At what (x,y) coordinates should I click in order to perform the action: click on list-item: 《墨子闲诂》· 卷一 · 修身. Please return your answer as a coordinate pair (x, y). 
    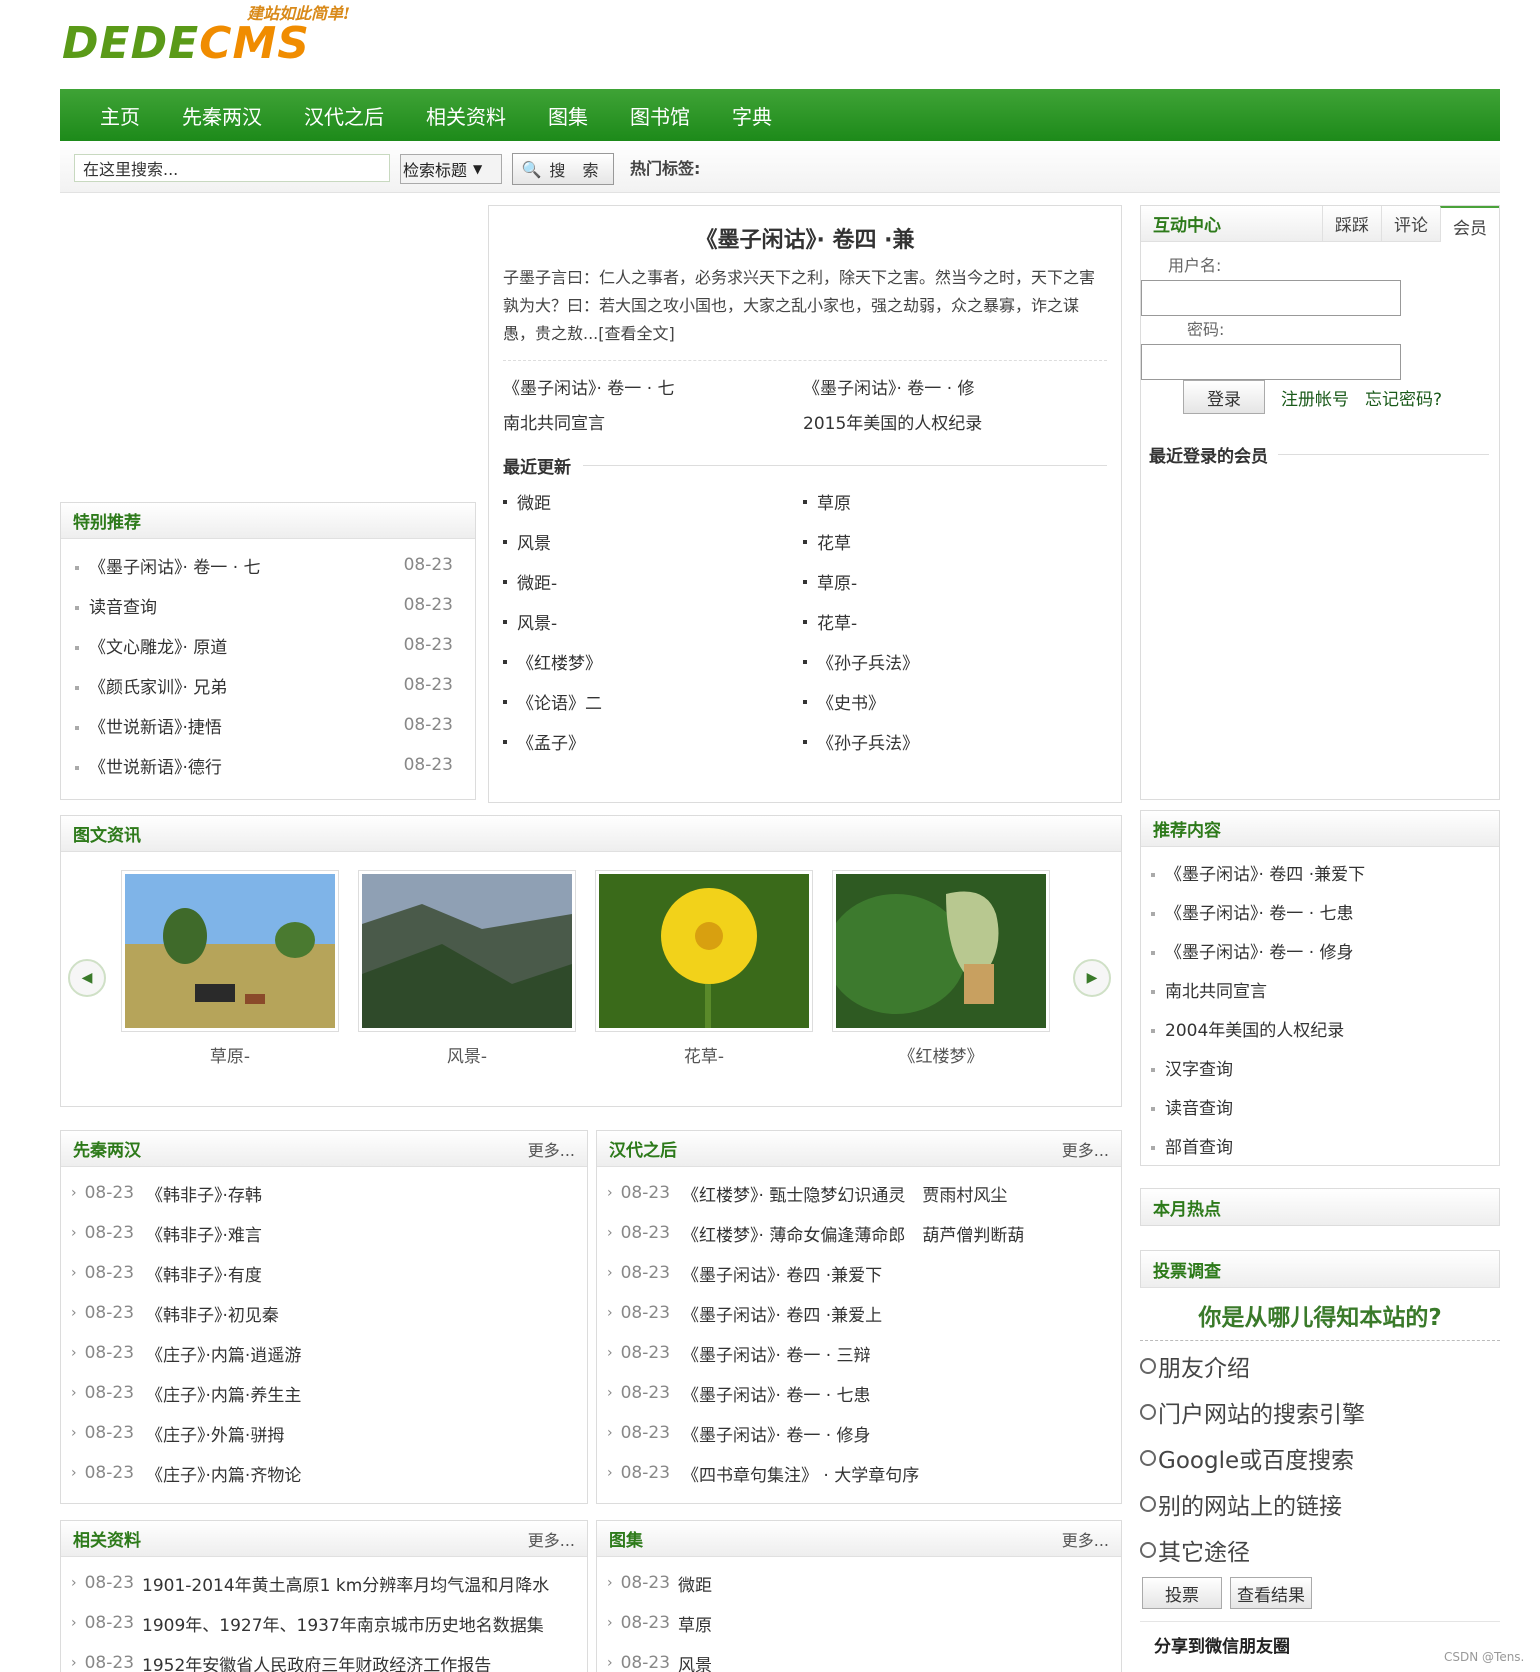
    Looking at the image, I should click on (1320, 950).